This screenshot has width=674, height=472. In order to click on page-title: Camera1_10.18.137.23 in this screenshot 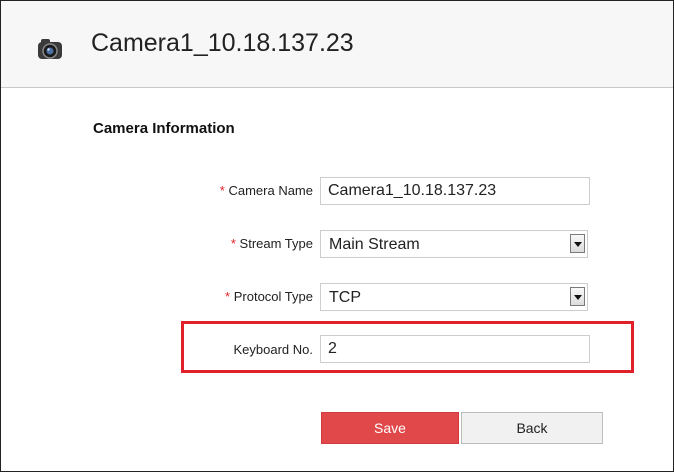, I will do `click(222, 43)`.